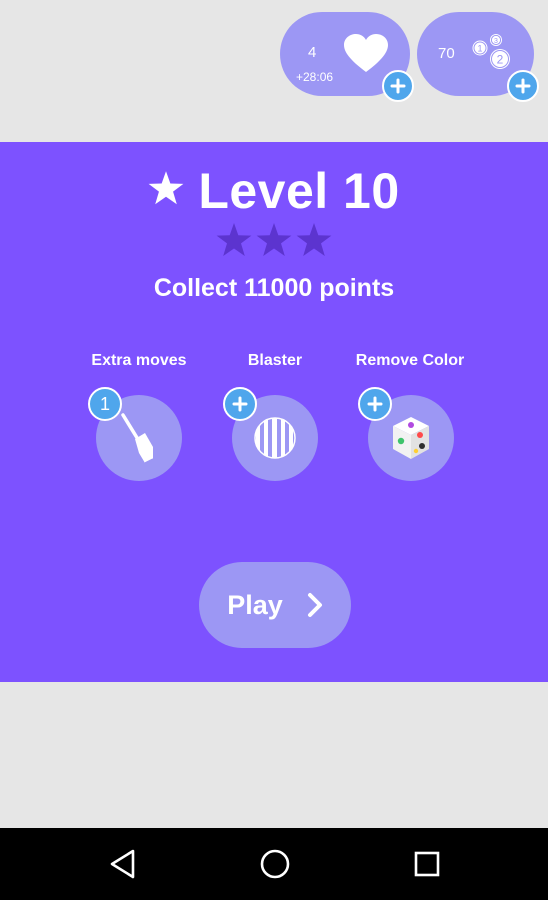  I want to click on booster-extra-moves: Extra moves 1, so click(139, 416).